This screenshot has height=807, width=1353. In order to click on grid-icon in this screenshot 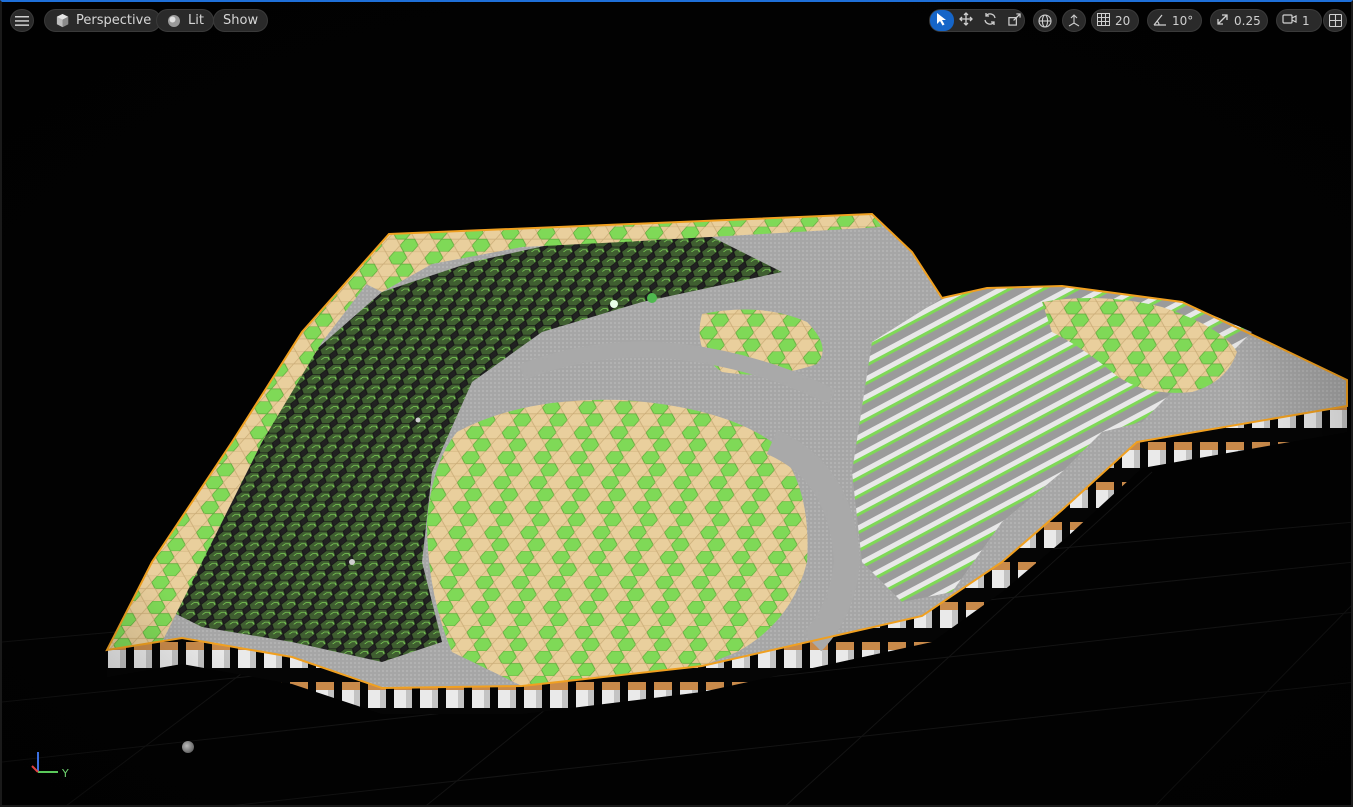, I will do `click(1103, 20)`.